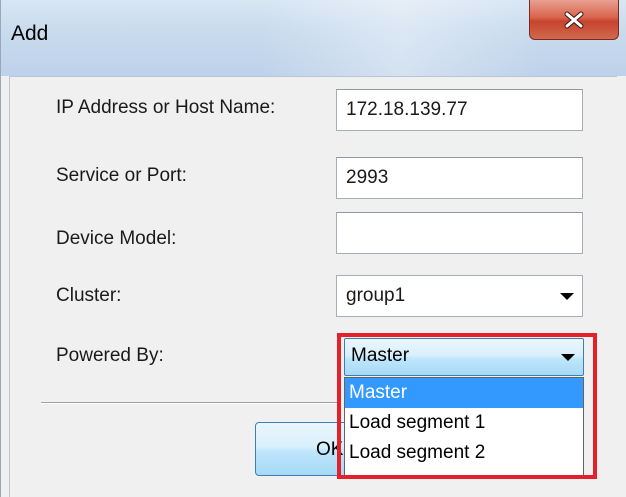 The image size is (626, 497). What do you see at coordinates (459, 110) in the screenshot?
I see `ip-address-input: 172.18.139.77` at bounding box center [459, 110].